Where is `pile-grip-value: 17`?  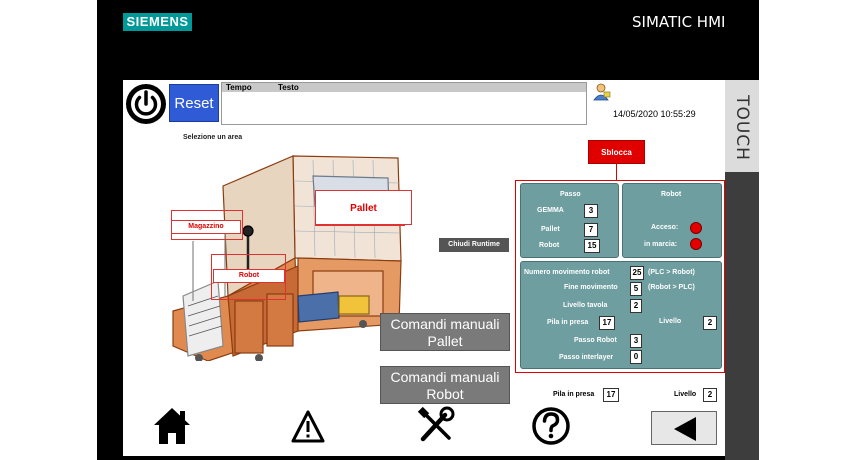 pile-grip-value: 17 is located at coordinates (607, 323).